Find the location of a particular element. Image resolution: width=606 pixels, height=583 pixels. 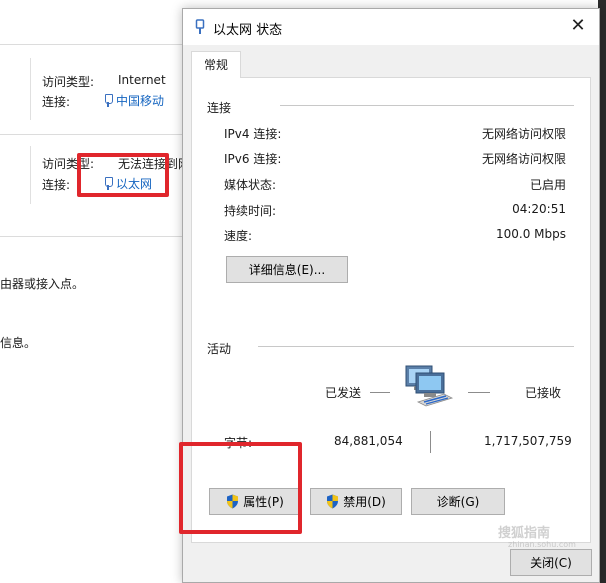

ipv4-value: 无网络访问权限 is located at coordinates (523, 134).